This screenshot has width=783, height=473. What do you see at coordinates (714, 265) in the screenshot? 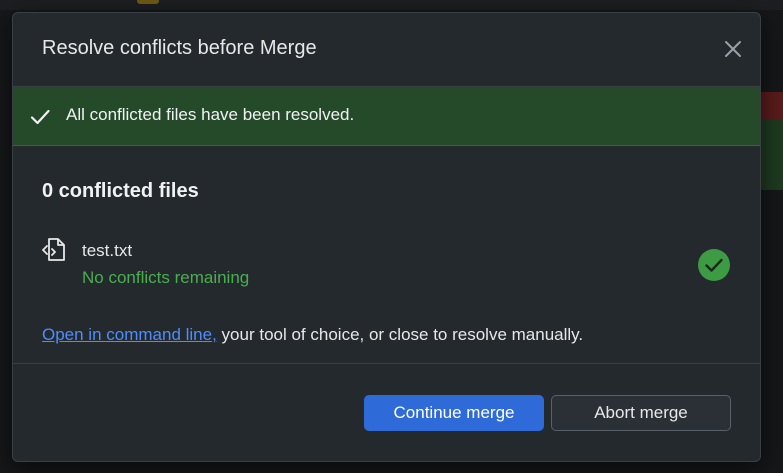
I see `resolved-check-icon` at bounding box center [714, 265].